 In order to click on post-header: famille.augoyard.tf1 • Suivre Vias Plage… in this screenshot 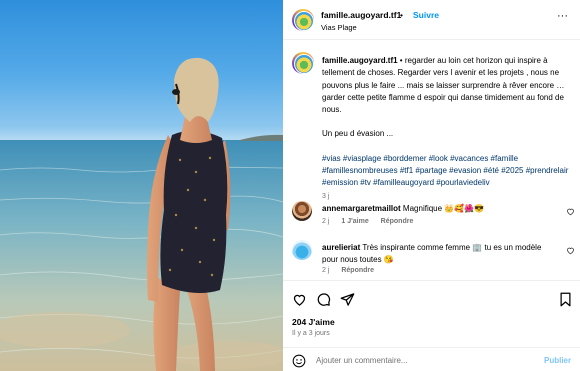, I will do `click(431, 20)`.